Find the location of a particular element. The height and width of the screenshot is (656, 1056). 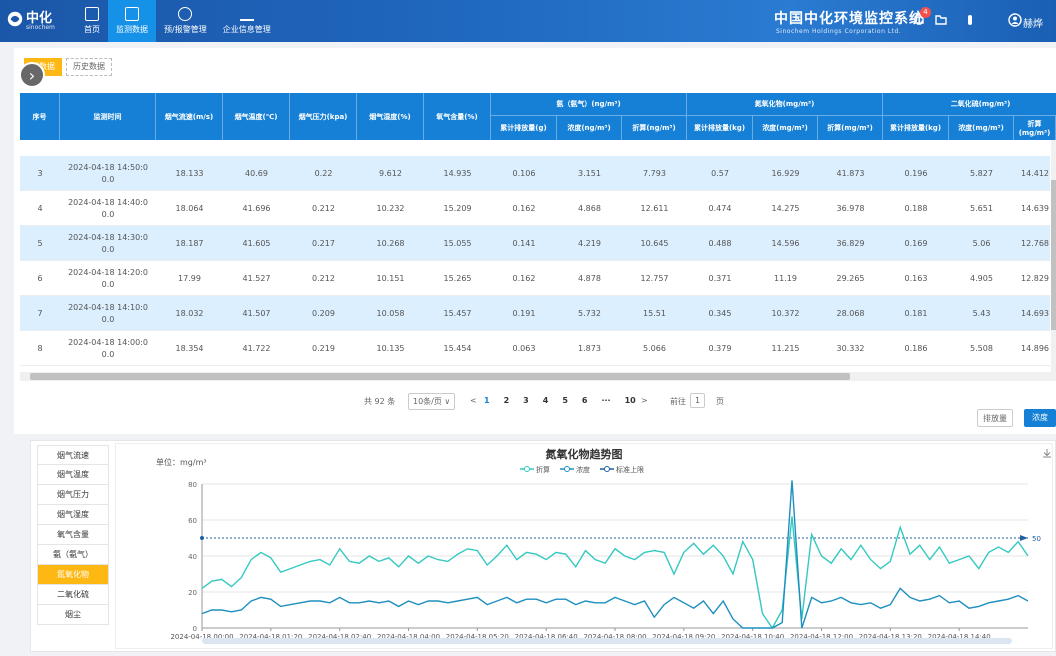

table-cell: 18.064 is located at coordinates (189, 208).